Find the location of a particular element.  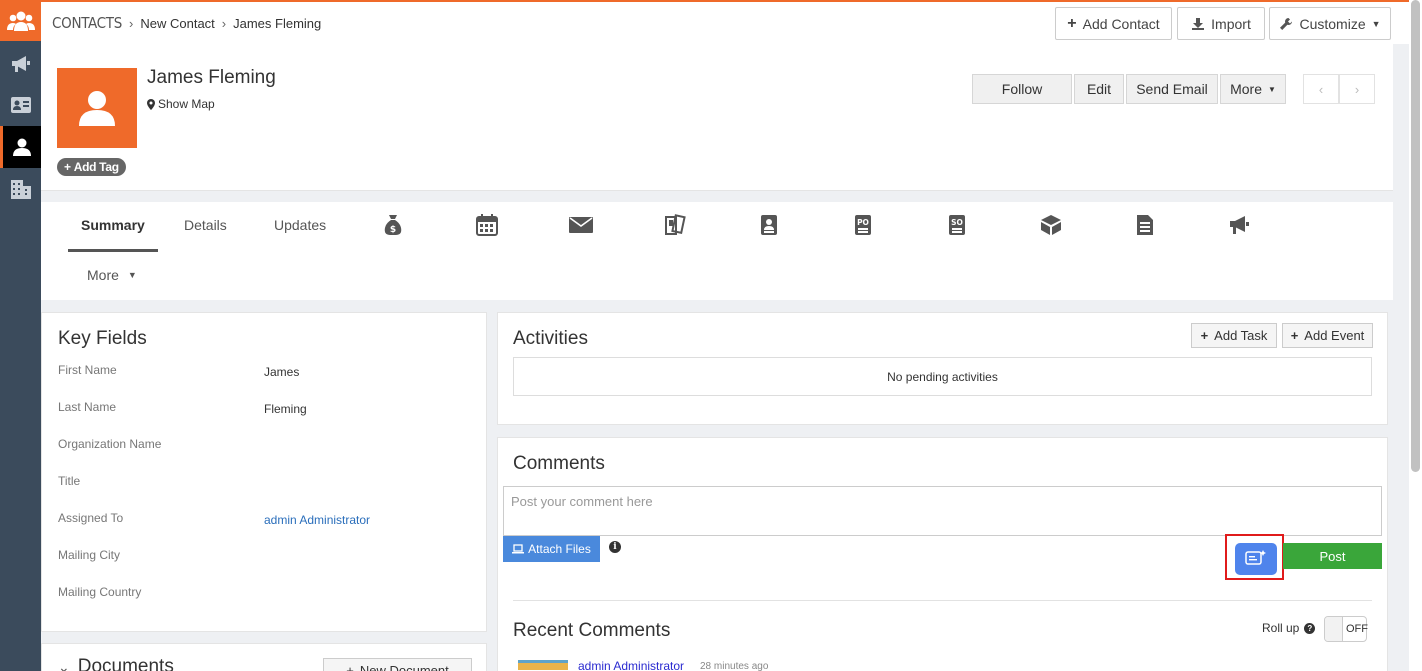

active-tab-indicator is located at coordinates (113, 250).